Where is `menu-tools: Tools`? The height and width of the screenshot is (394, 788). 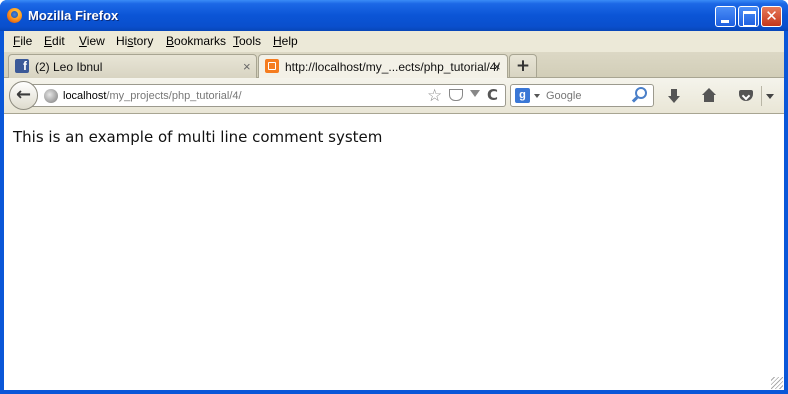
menu-tools: Tools is located at coordinates (247, 41).